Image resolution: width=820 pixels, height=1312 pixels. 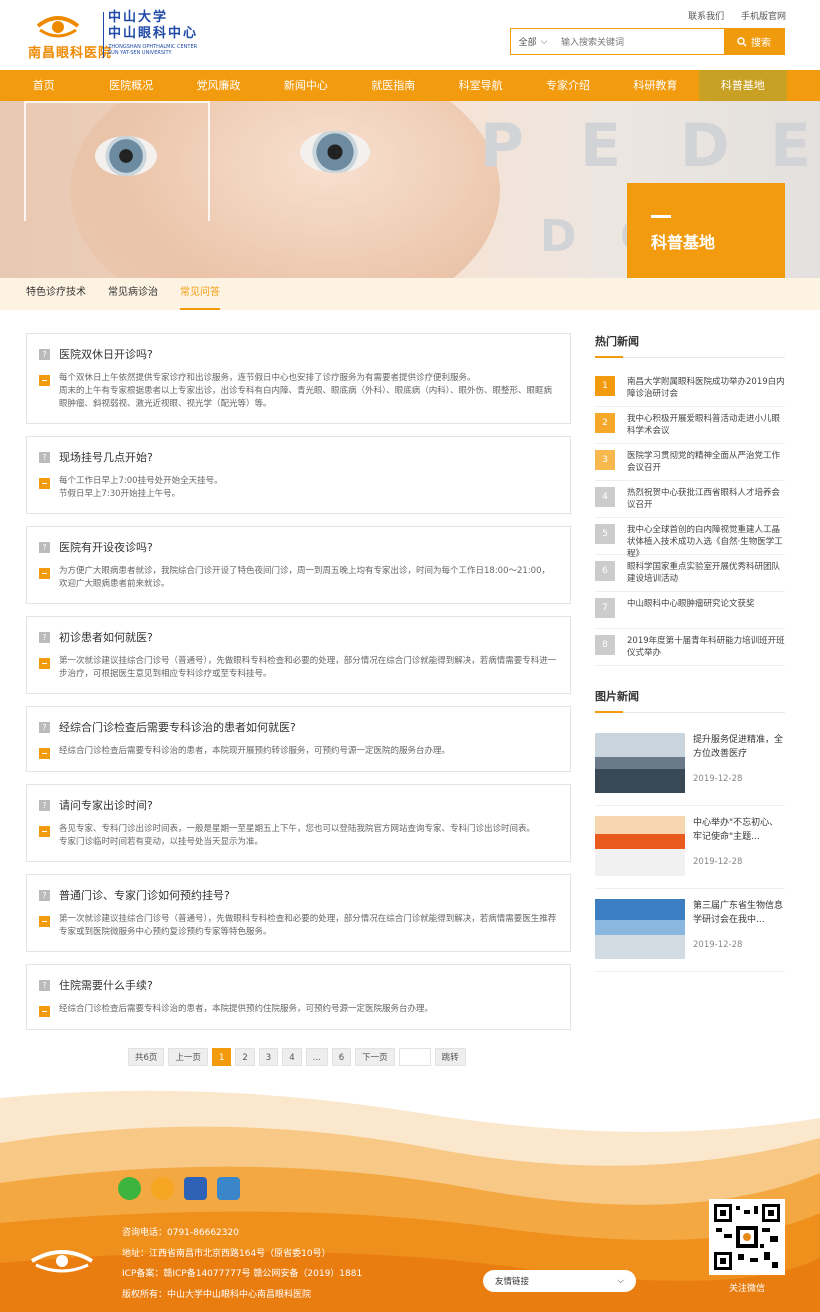 I want to click on hot-news-title-text: 热烈祝贺中心获批江西省眼科人才培养会议召开, so click(x=704, y=499).